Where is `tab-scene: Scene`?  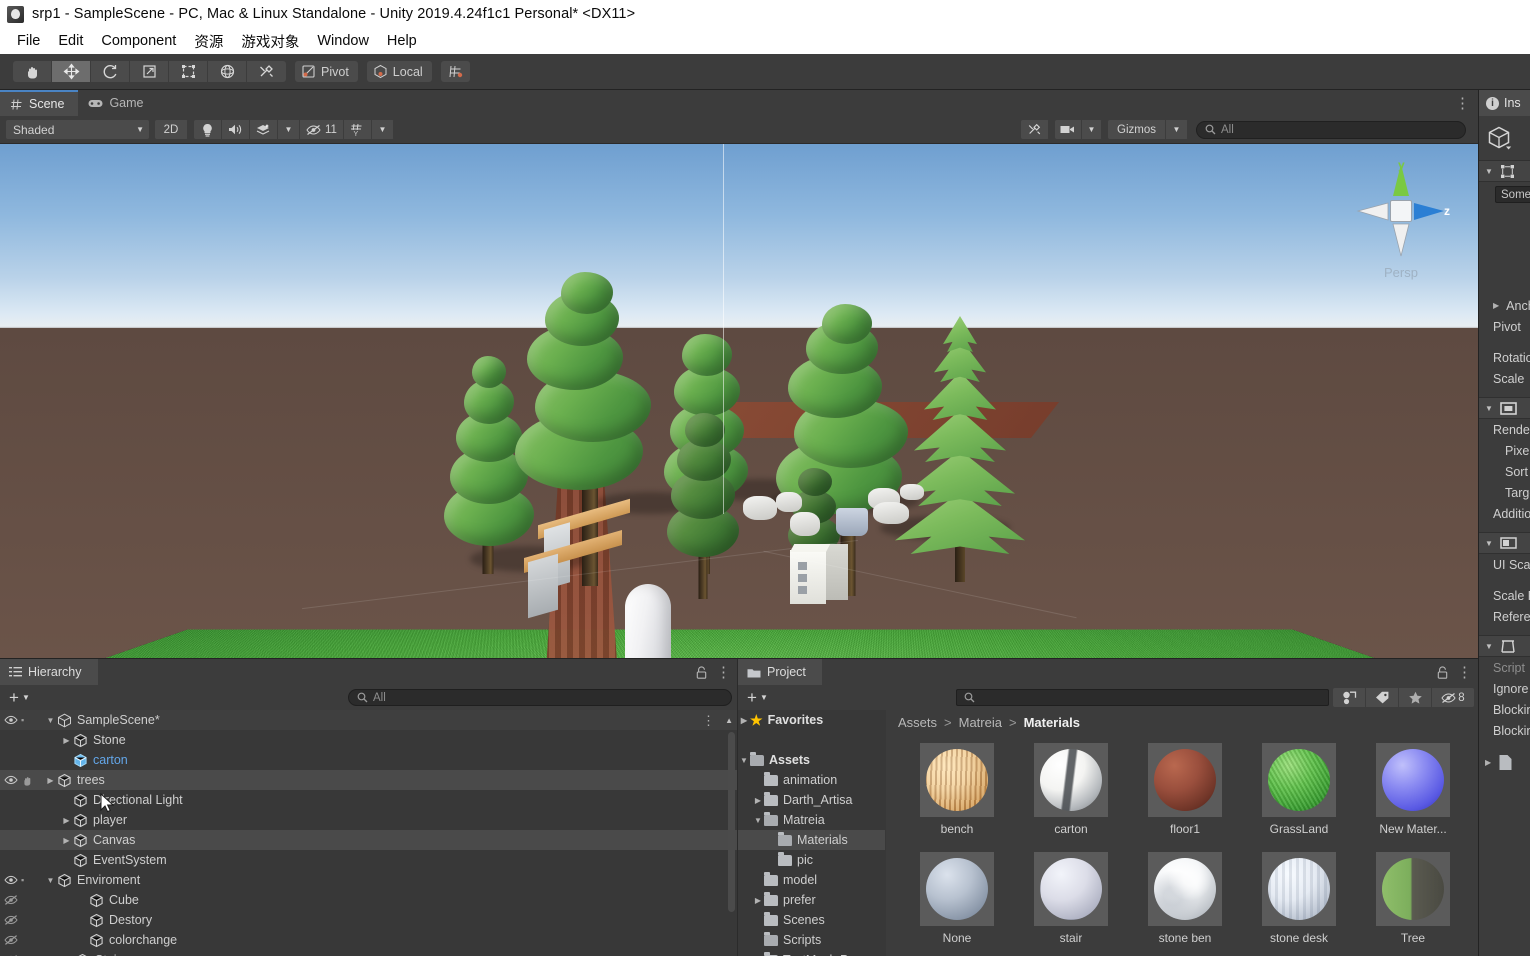 tab-scene: Scene is located at coordinates (39, 103).